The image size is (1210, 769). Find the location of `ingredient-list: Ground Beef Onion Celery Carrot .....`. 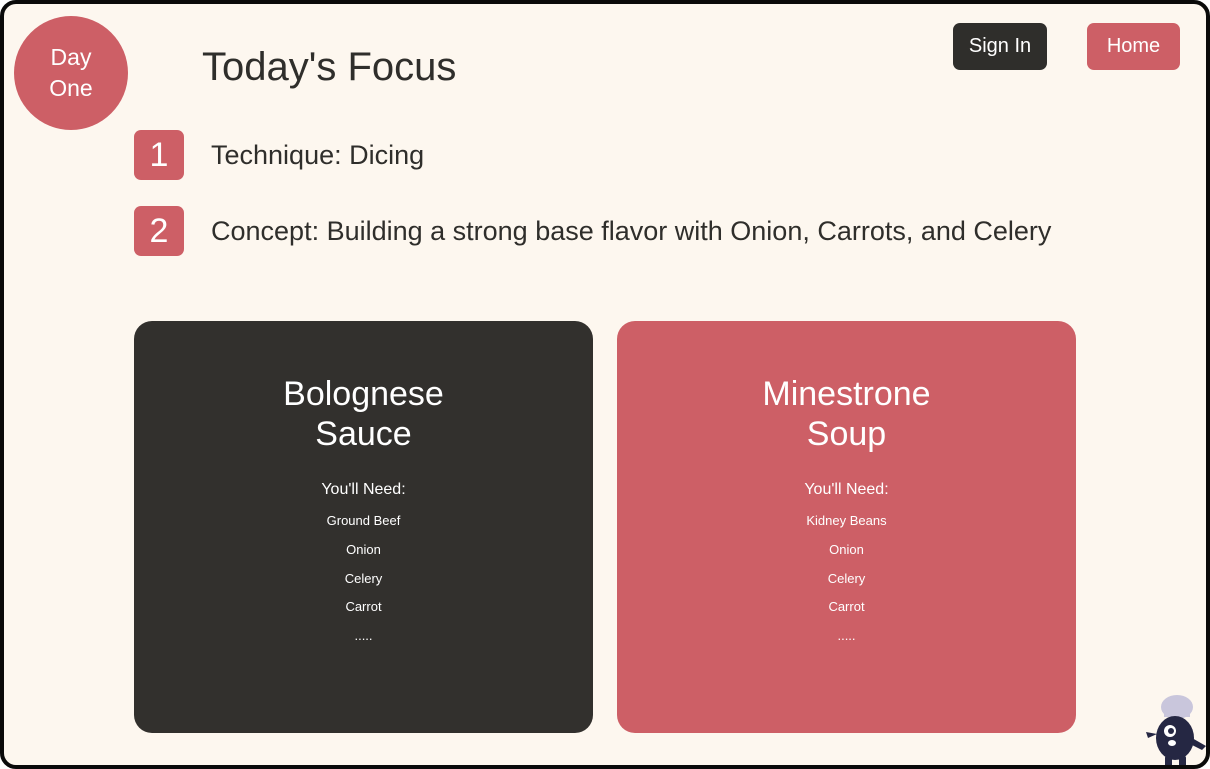

ingredient-list: Ground Beef Onion Celery Carrot ..... is located at coordinates (363, 583).